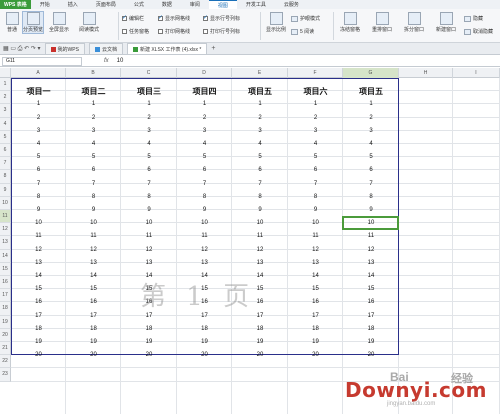 This screenshot has width=500, height=414. Describe the element at coordinates (33, 22) in the screenshot. I see `page-break-preview-button: 分页预览` at that location.